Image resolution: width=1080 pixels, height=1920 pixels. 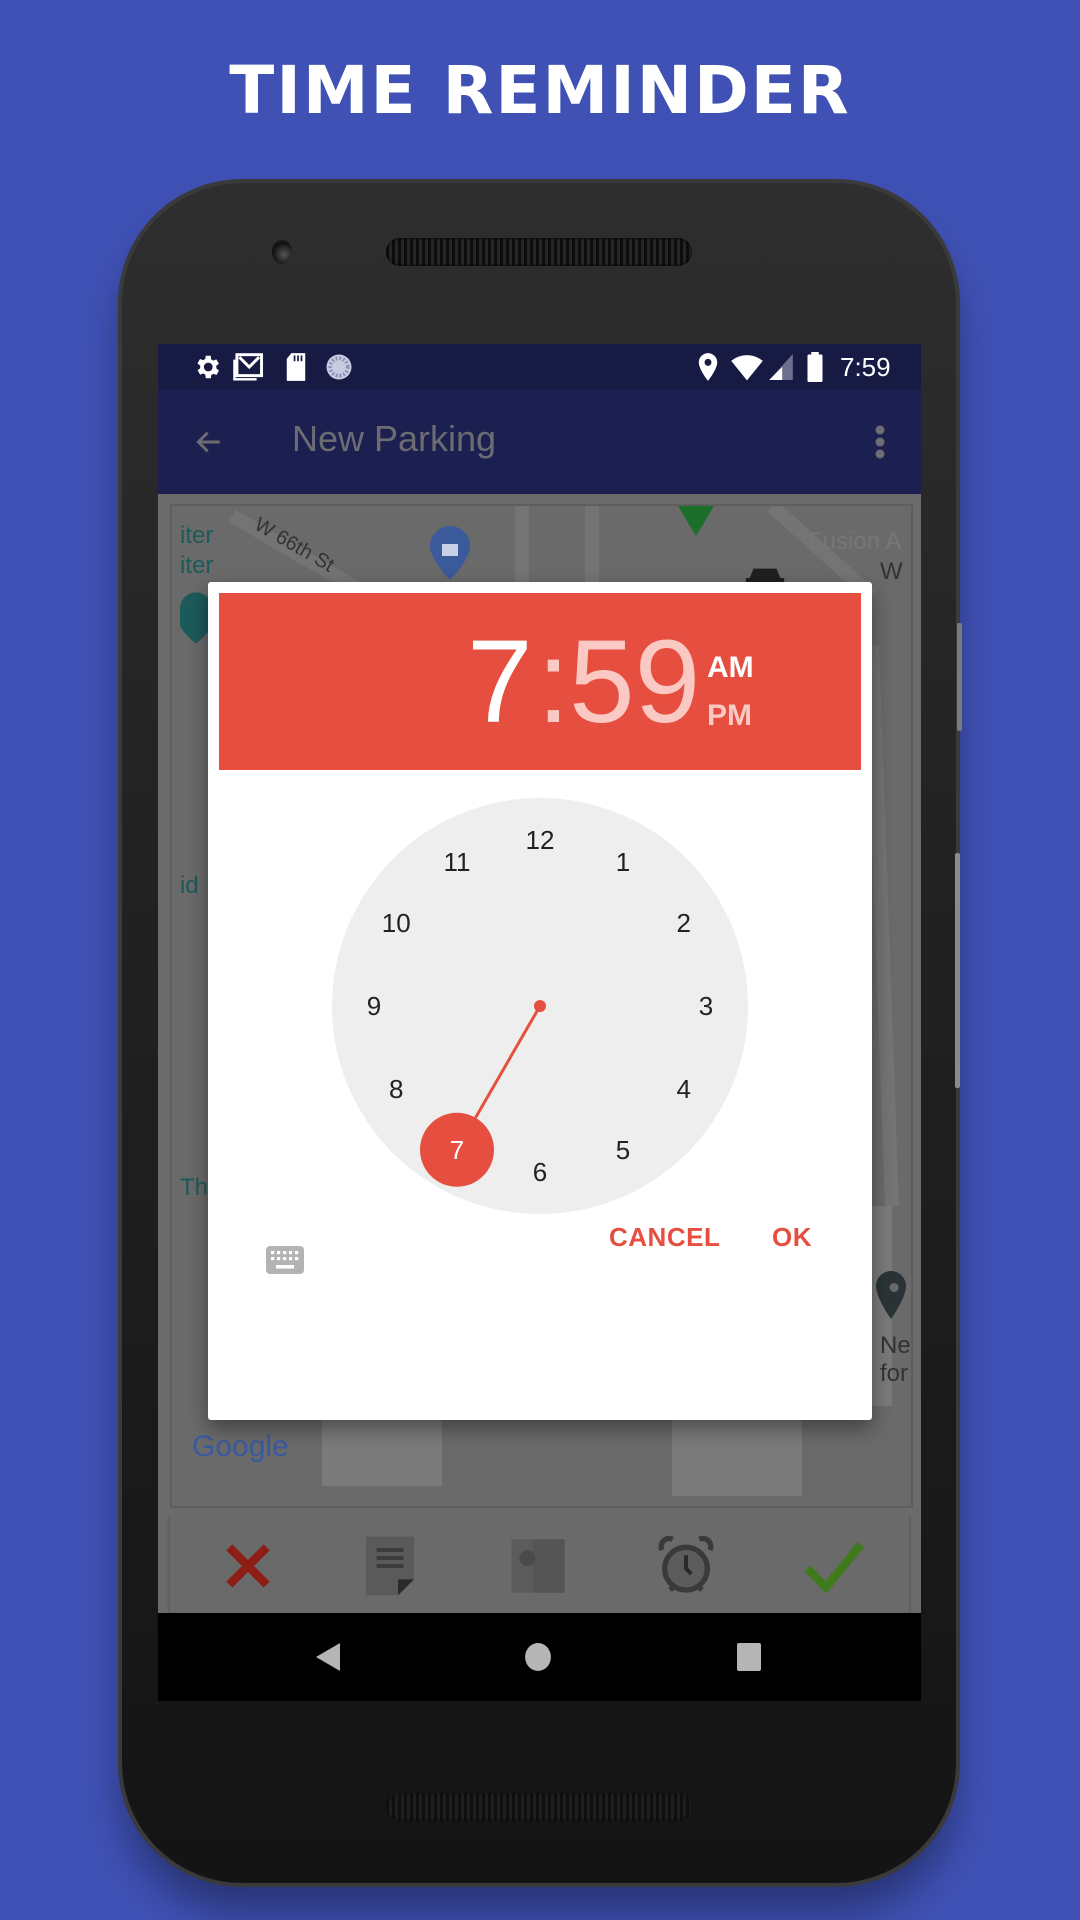 I want to click on clock-number-8: 8, so click(x=396, y=1089).